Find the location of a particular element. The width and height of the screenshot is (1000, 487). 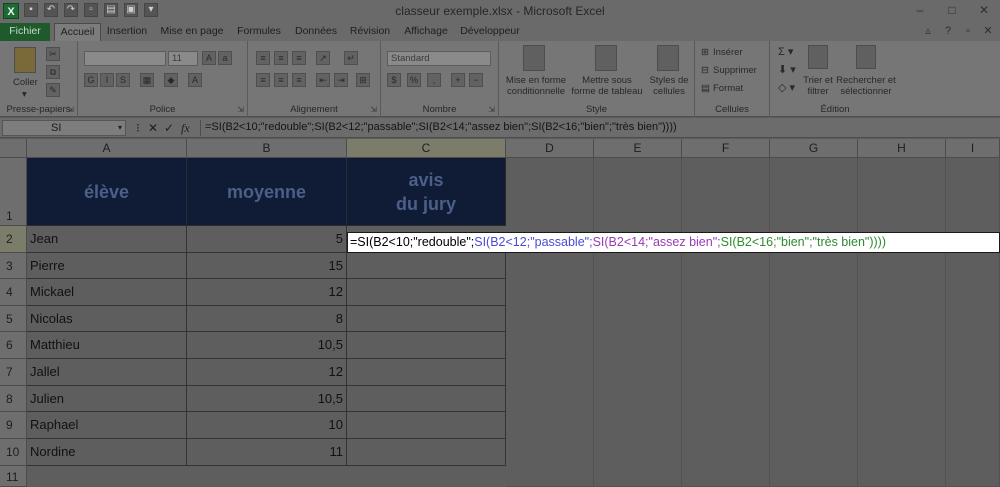

orientation-icon: ↗ is located at coordinates (323, 58).